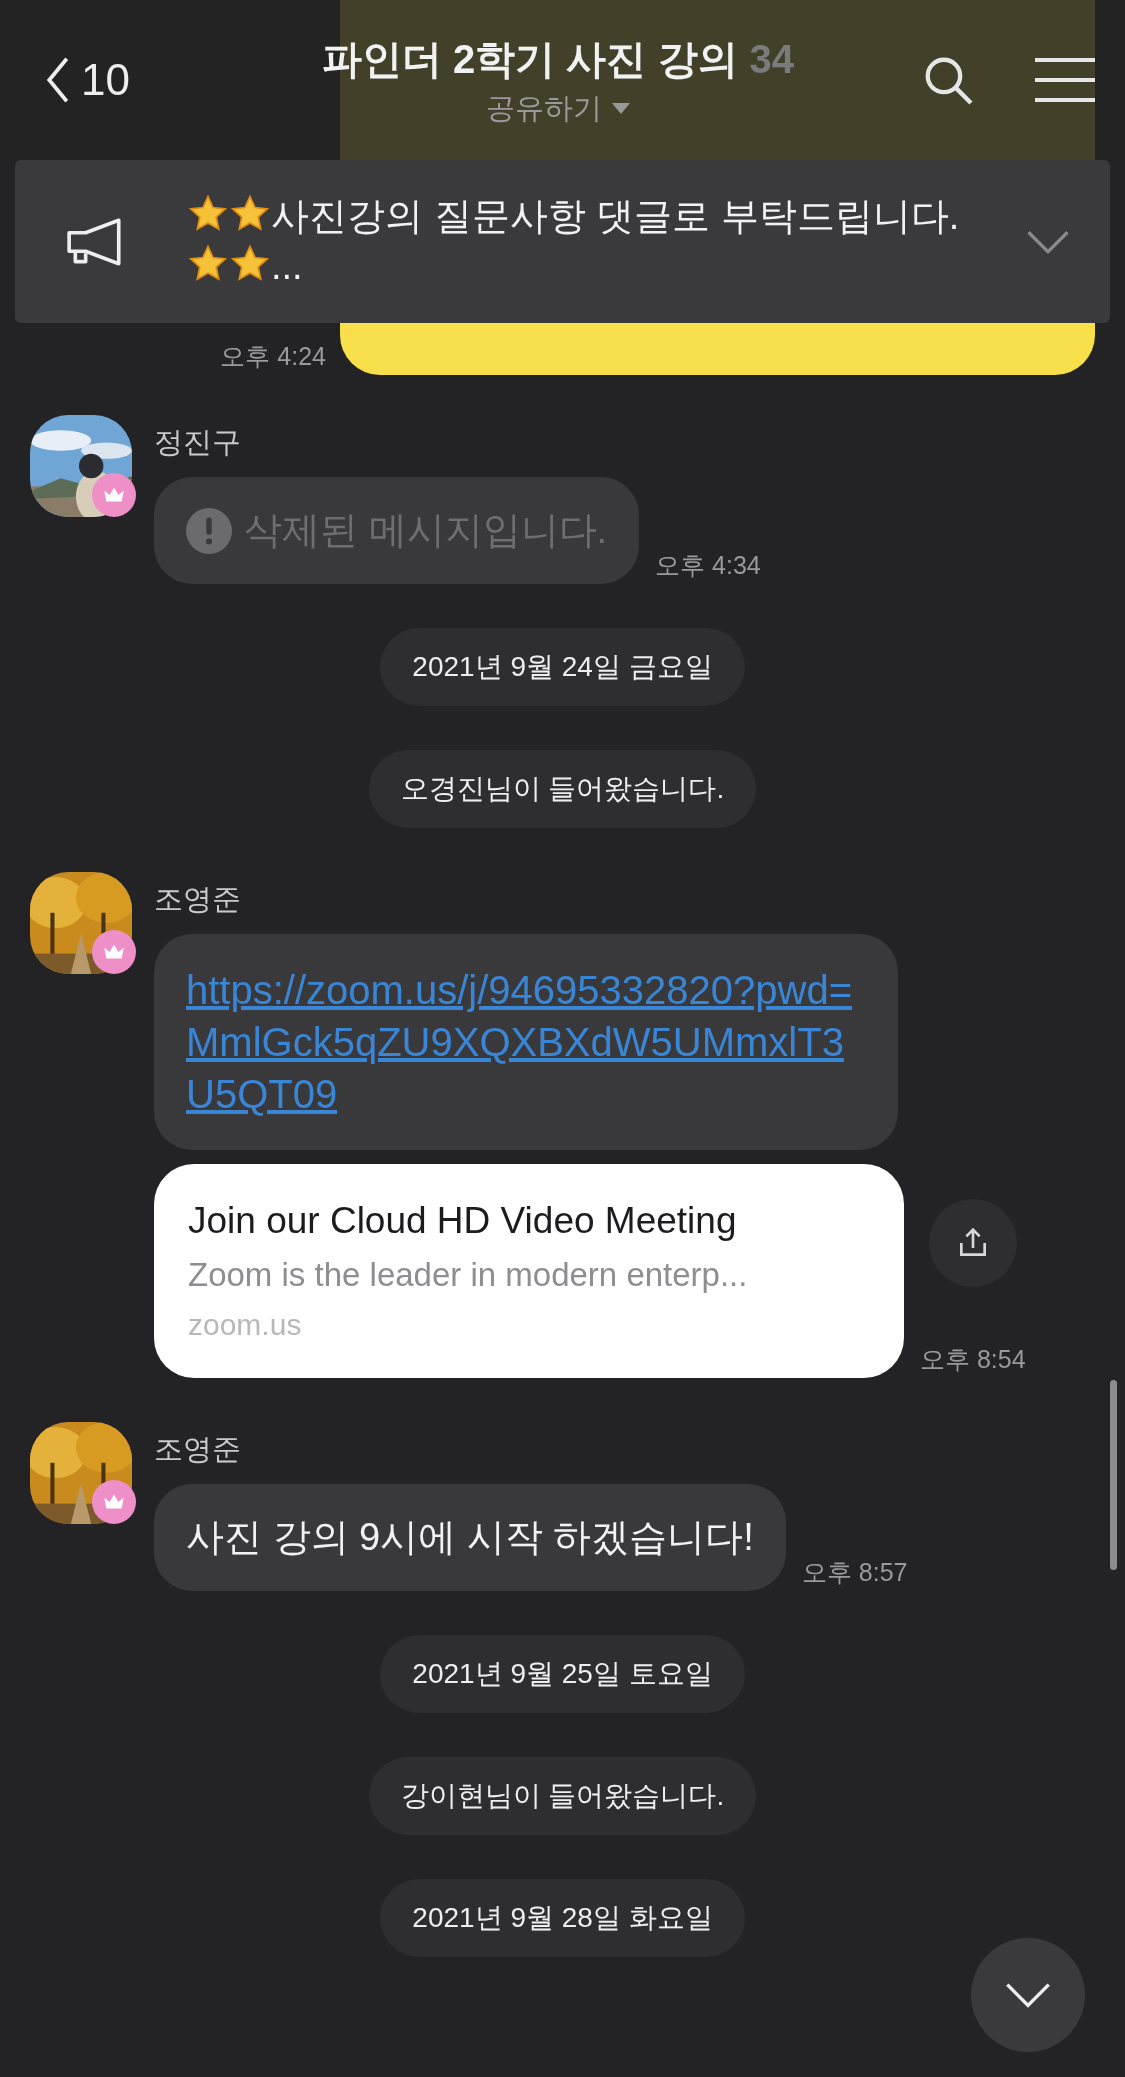 The image size is (1125, 2077). Describe the element at coordinates (562, 667) in the screenshot. I see `date-divider: 2021년 9월 24일 금요일` at that location.